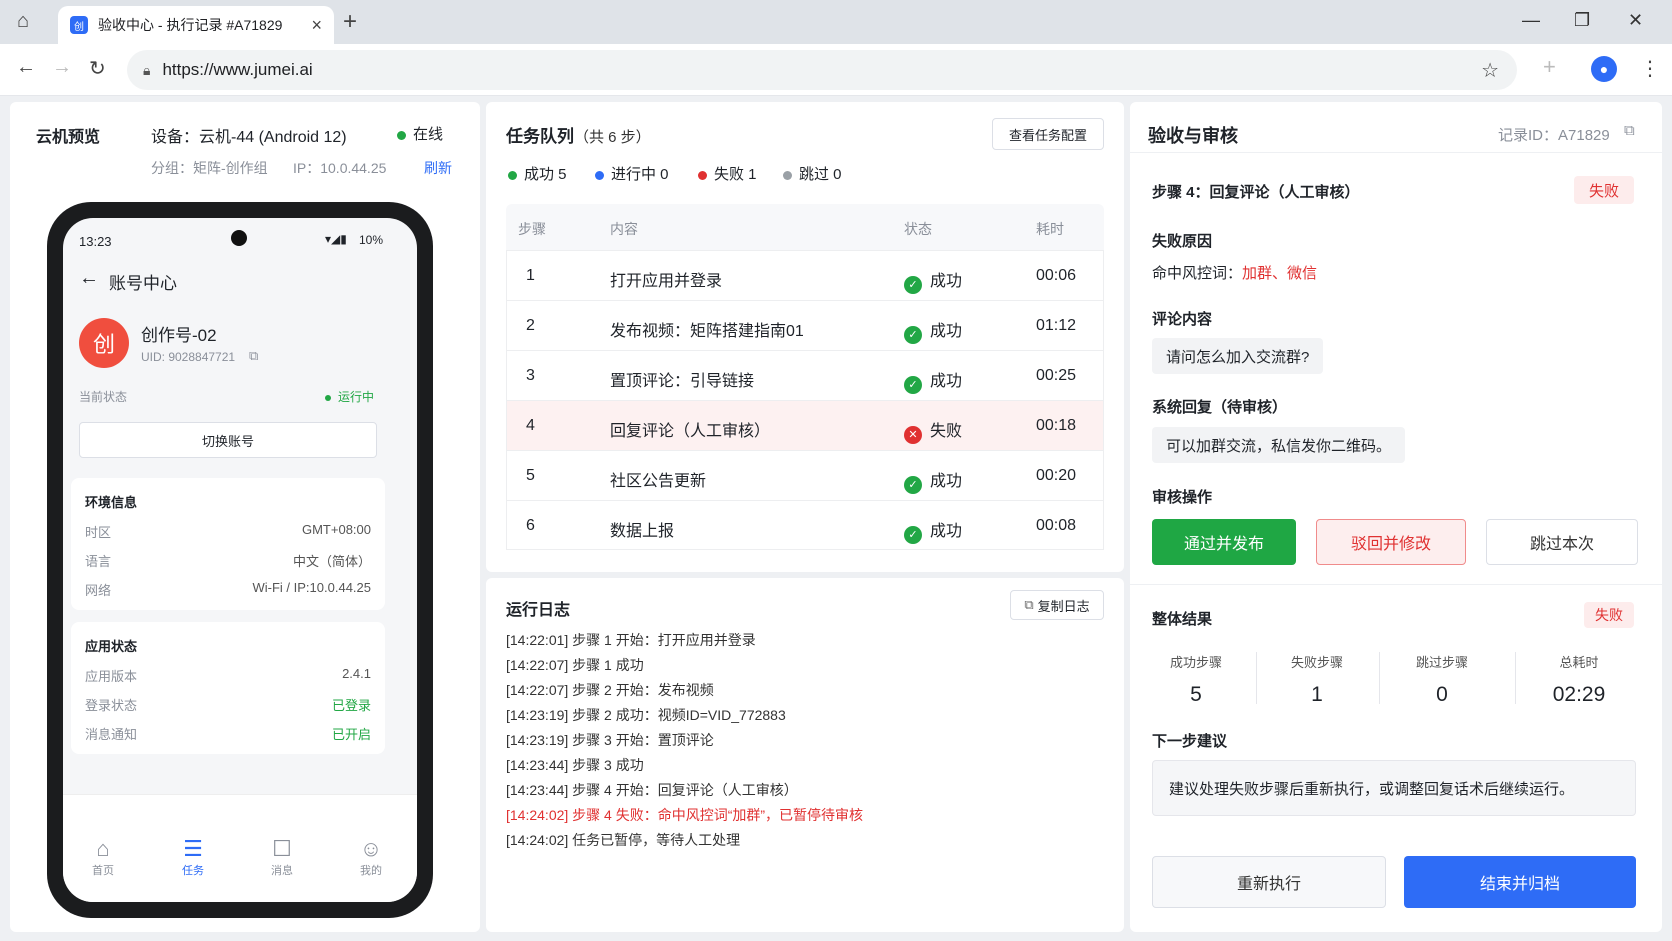 This screenshot has height=941, width=1672. I want to click on row-time: 00:18, so click(1056, 425).